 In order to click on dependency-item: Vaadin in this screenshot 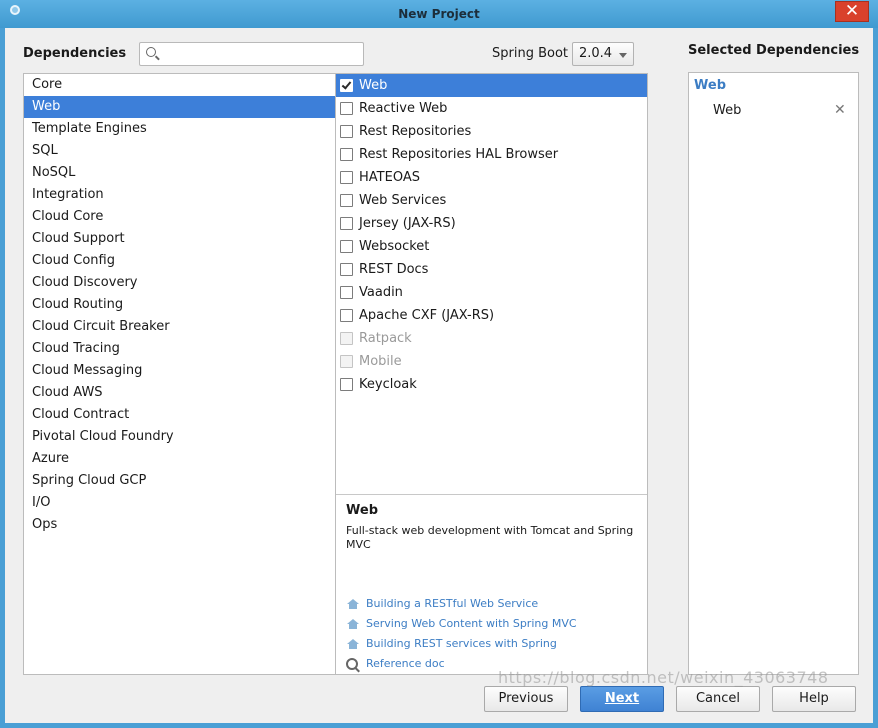, I will do `click(491, 292)`.